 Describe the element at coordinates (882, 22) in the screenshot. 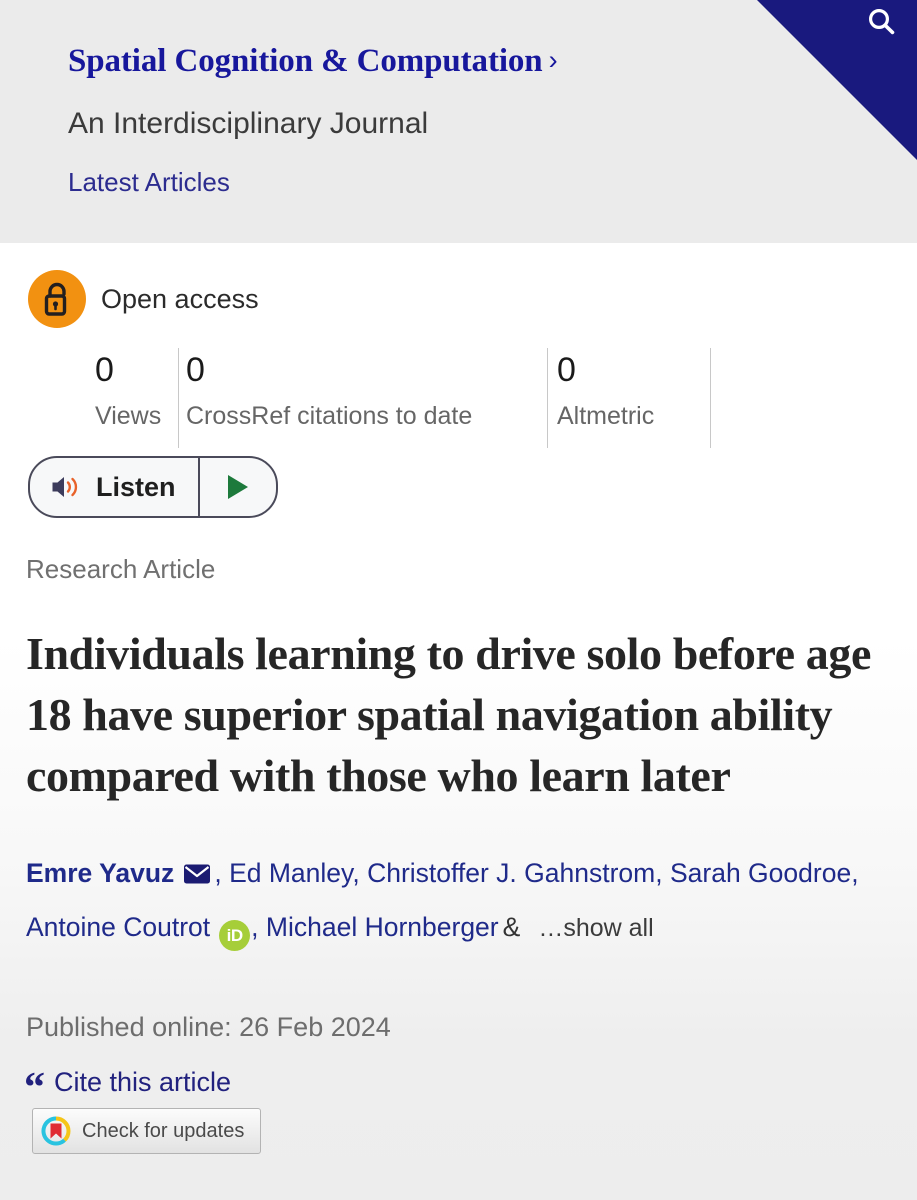

I see `search-icon` at that location.